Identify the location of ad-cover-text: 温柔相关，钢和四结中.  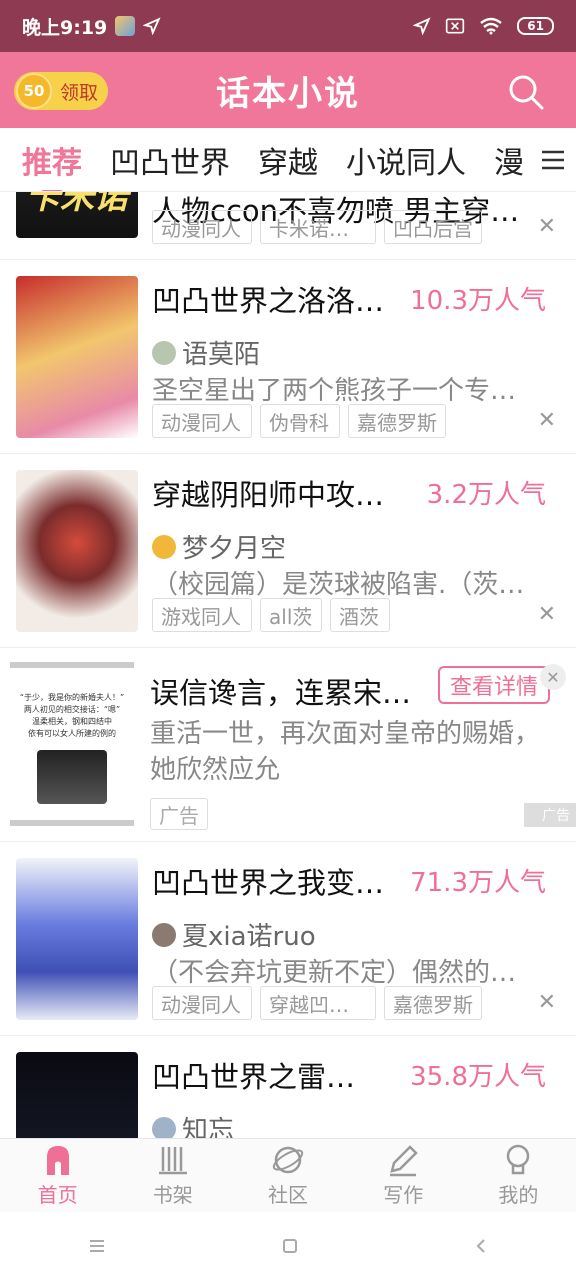
(72, 721).